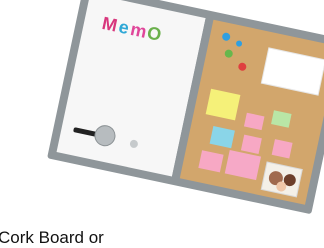 The width and height of the screenshot is (324, 248). I want to click on product-caption: Cork Board or, so click(52, 237).